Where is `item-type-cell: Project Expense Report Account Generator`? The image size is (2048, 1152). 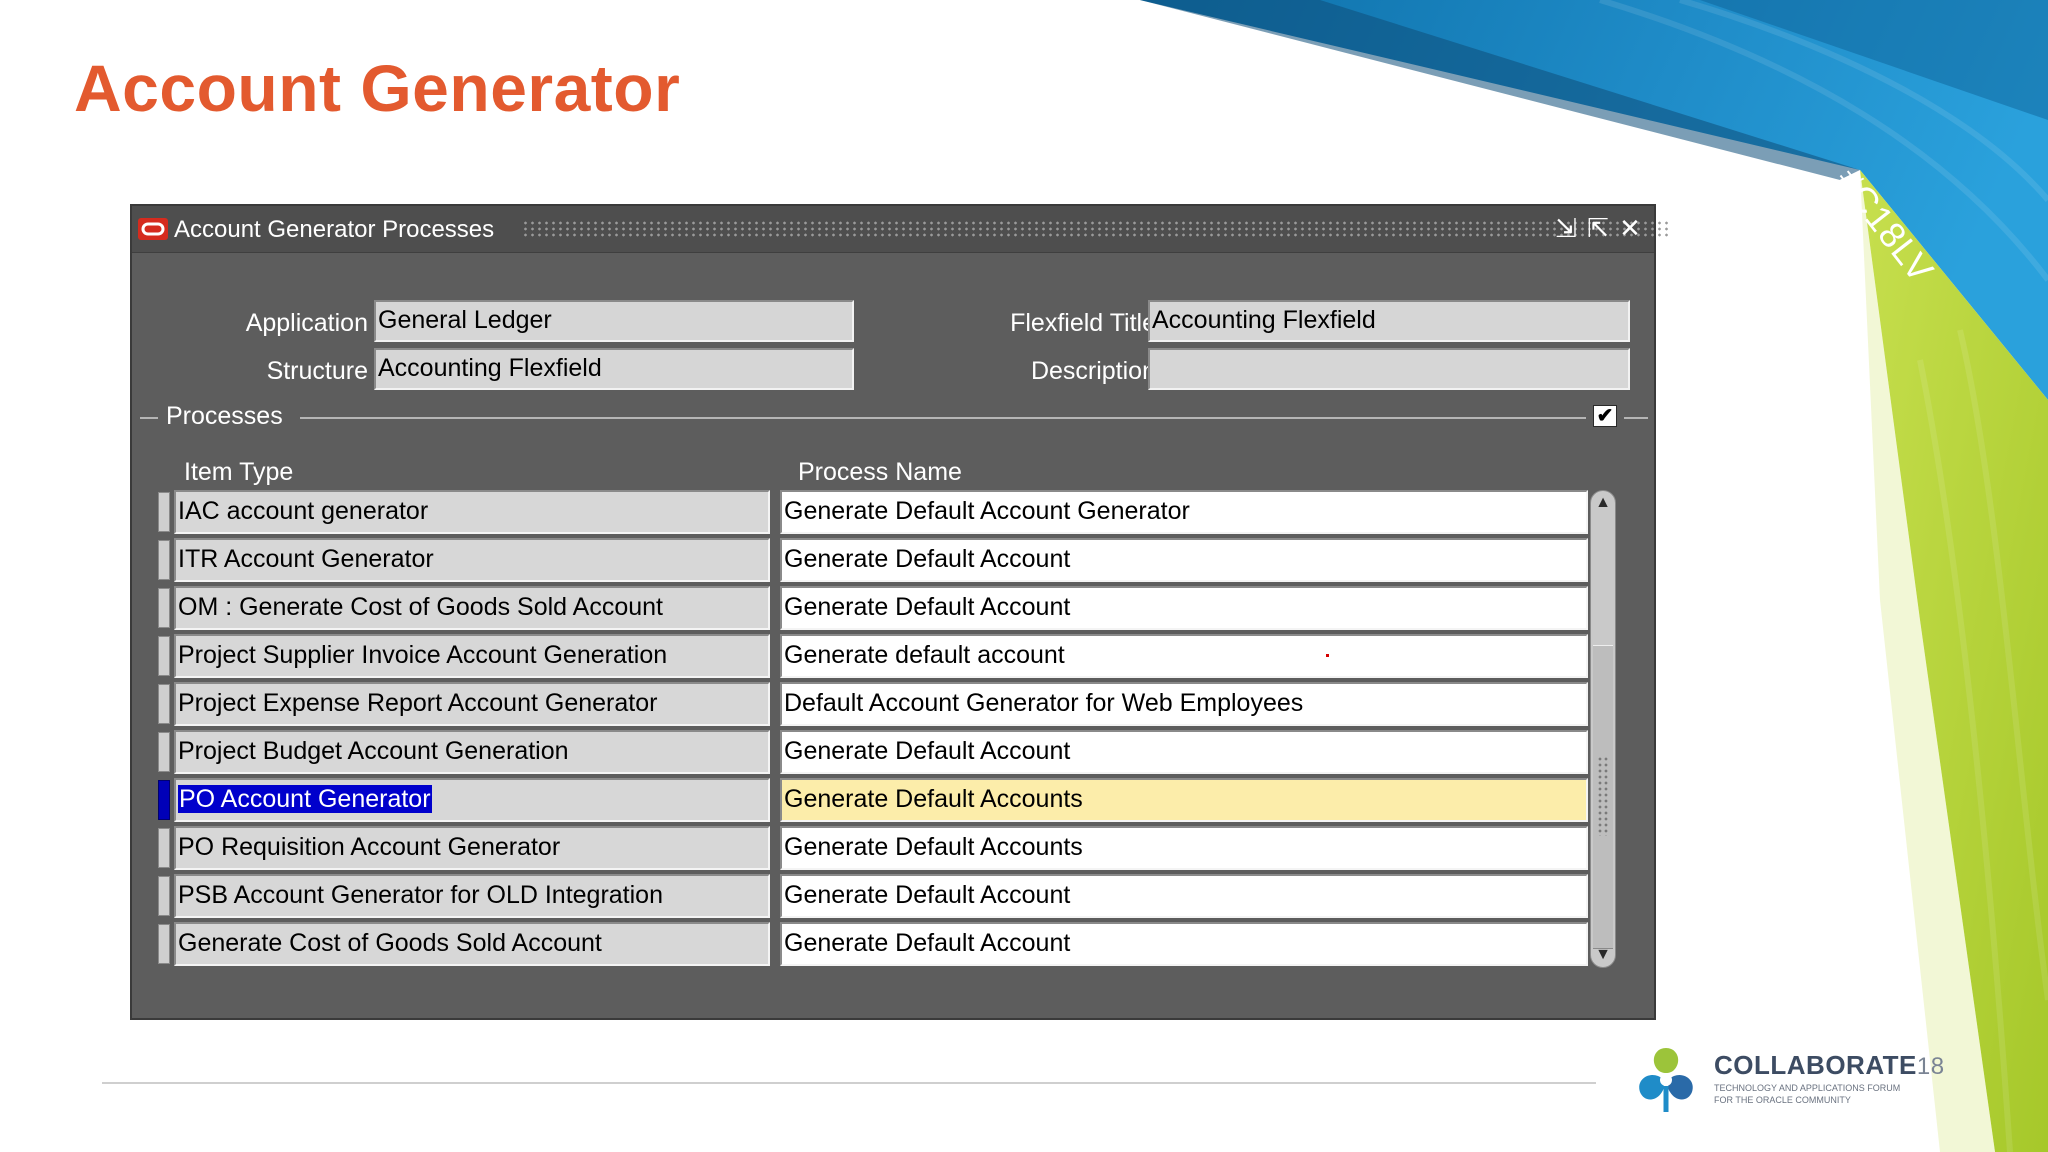 item-type-cell: Project Expense Report Account Generator is located at coordinates (472, 704).